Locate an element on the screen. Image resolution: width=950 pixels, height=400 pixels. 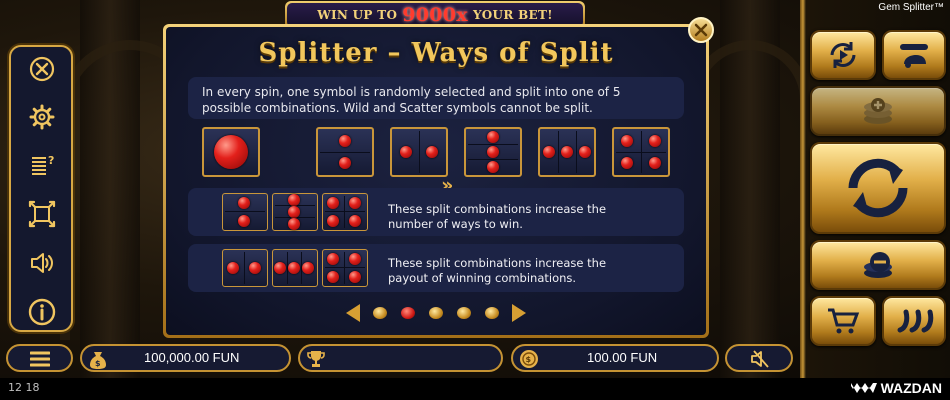
gem-symbol-tile is located at coordinates (231, 152).